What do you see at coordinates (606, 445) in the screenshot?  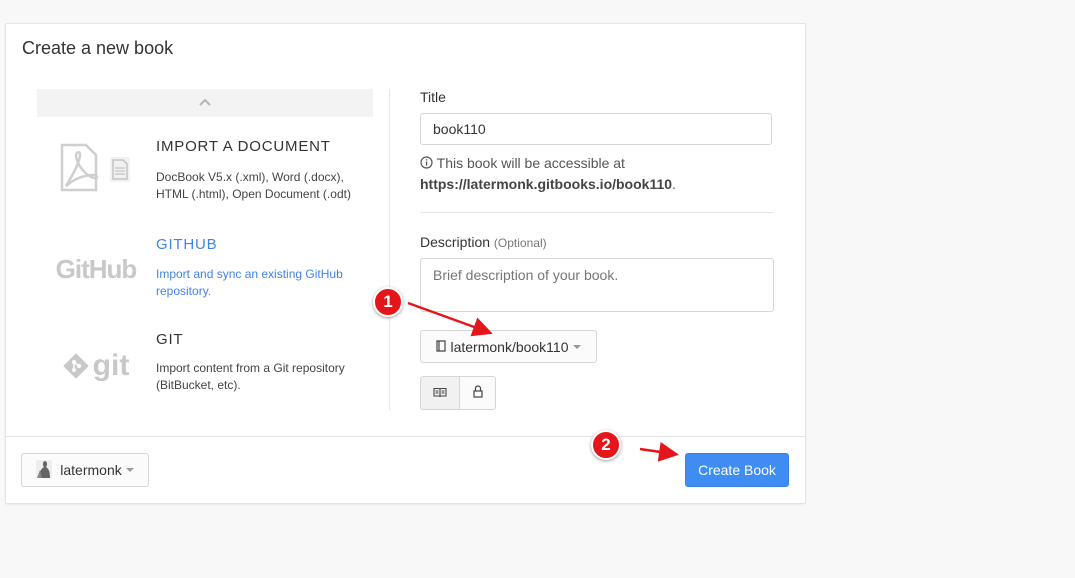 I see `annotation-badge-2: 2` at bounding box center [606, 445].